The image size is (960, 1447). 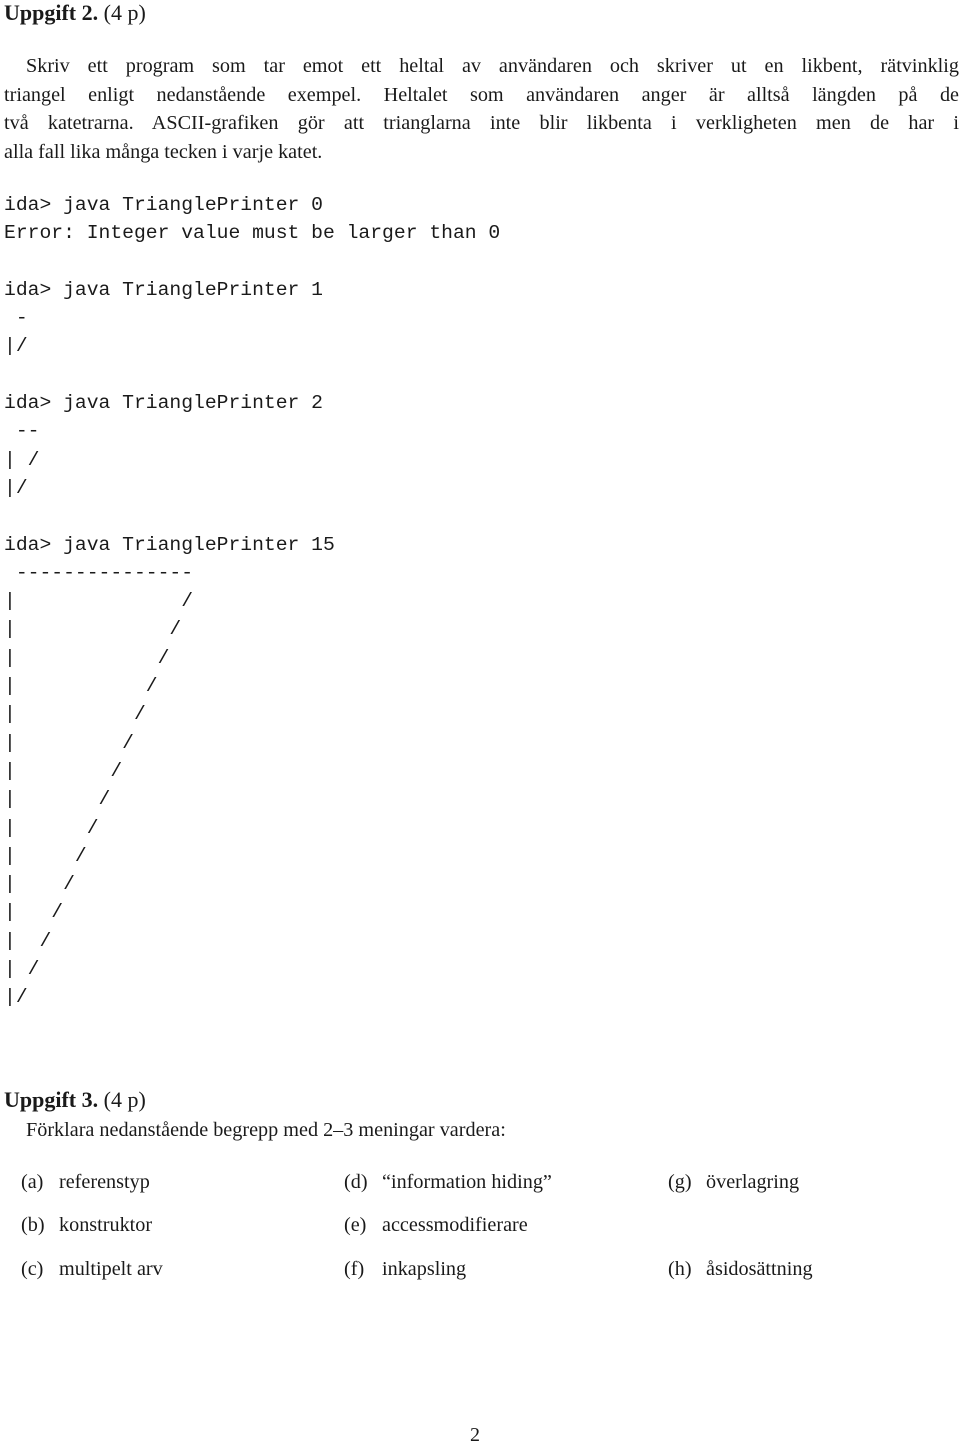 I want to click on term-text: inkapsling, so click(x=424, y=1269).